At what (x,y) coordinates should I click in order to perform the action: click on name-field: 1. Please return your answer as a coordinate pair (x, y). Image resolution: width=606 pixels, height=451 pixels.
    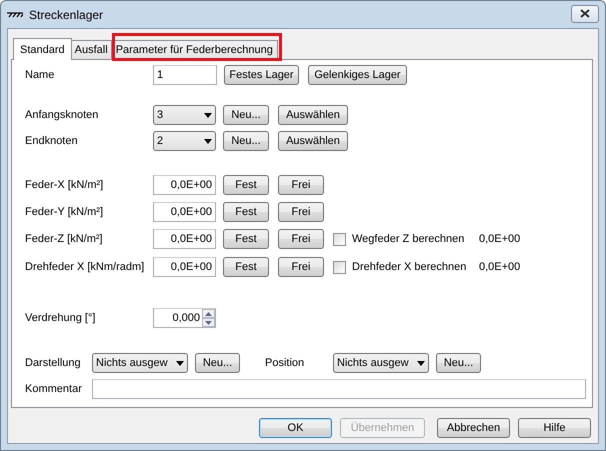
    Looking at the image, I should click on (185, 75).